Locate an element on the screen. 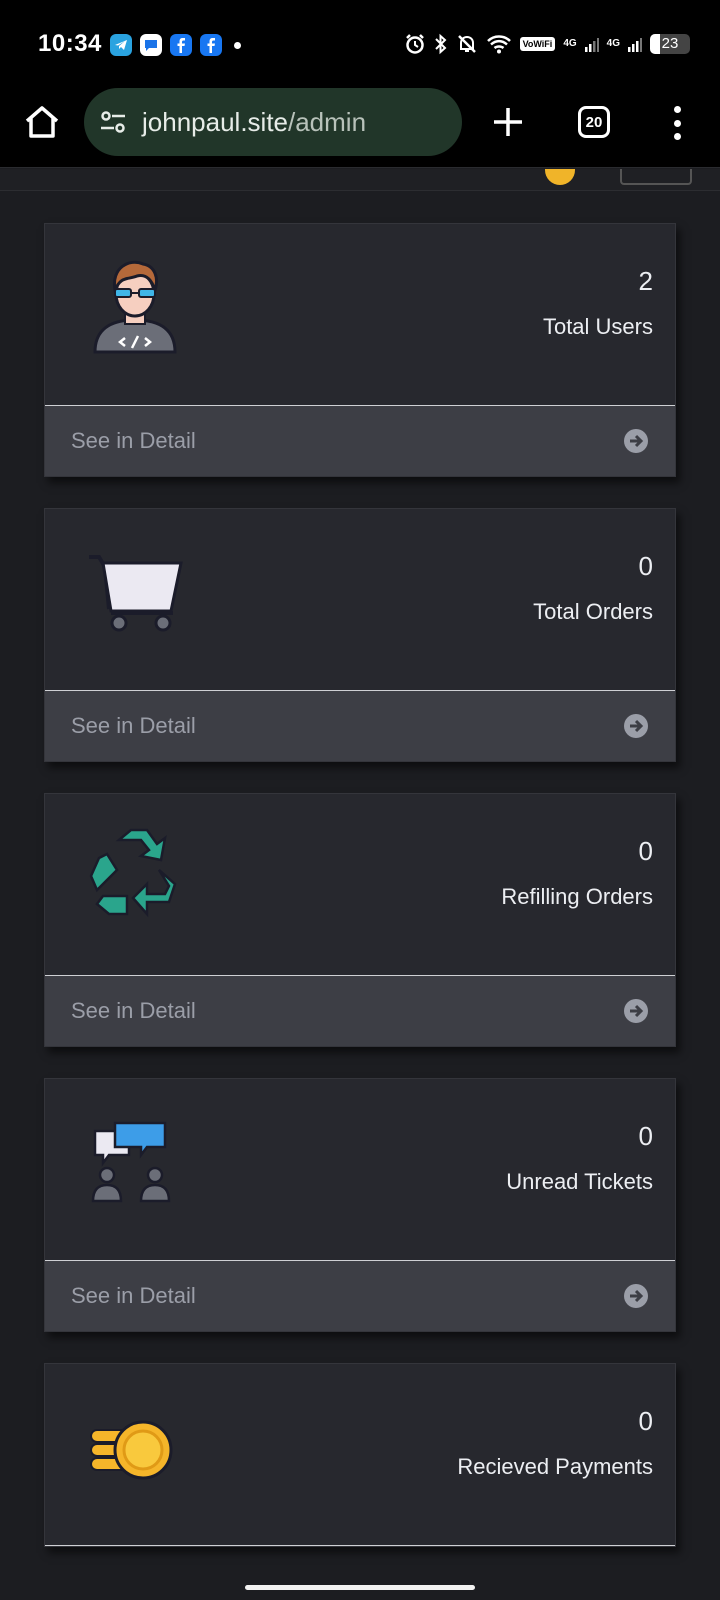  address-bar: johnpaul.site/admin is located at coordinates (273, 122).